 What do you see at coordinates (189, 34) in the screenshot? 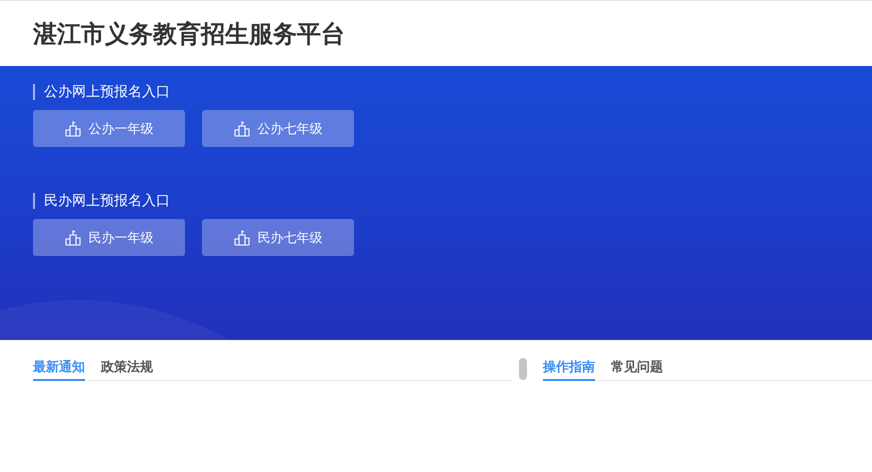
I see `site-title: 湛江市义务教育招生服务平台` at bounding box center [189, 34].